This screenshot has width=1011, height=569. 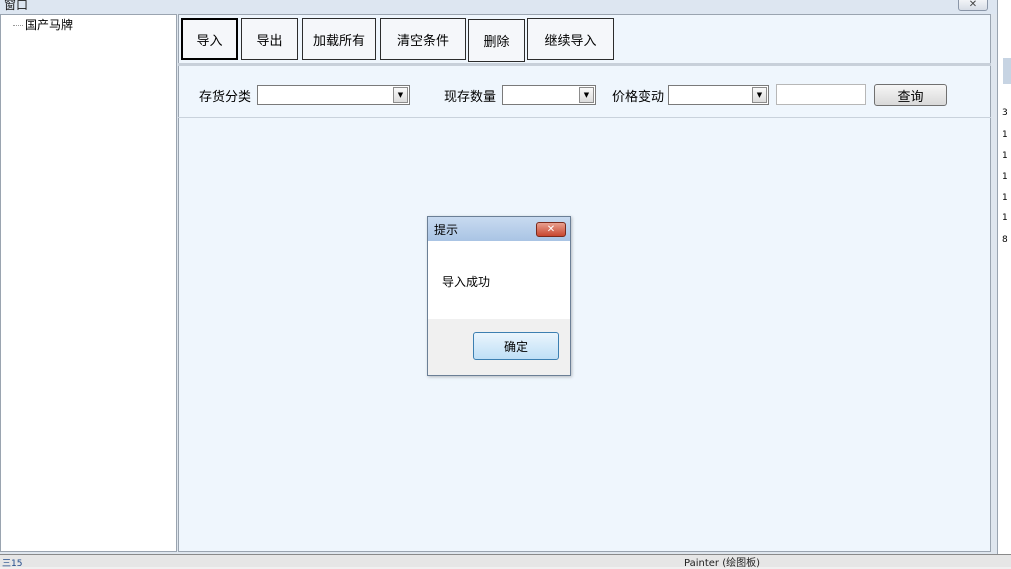 I want to click on filter-divider, so click(x=584, y=117).